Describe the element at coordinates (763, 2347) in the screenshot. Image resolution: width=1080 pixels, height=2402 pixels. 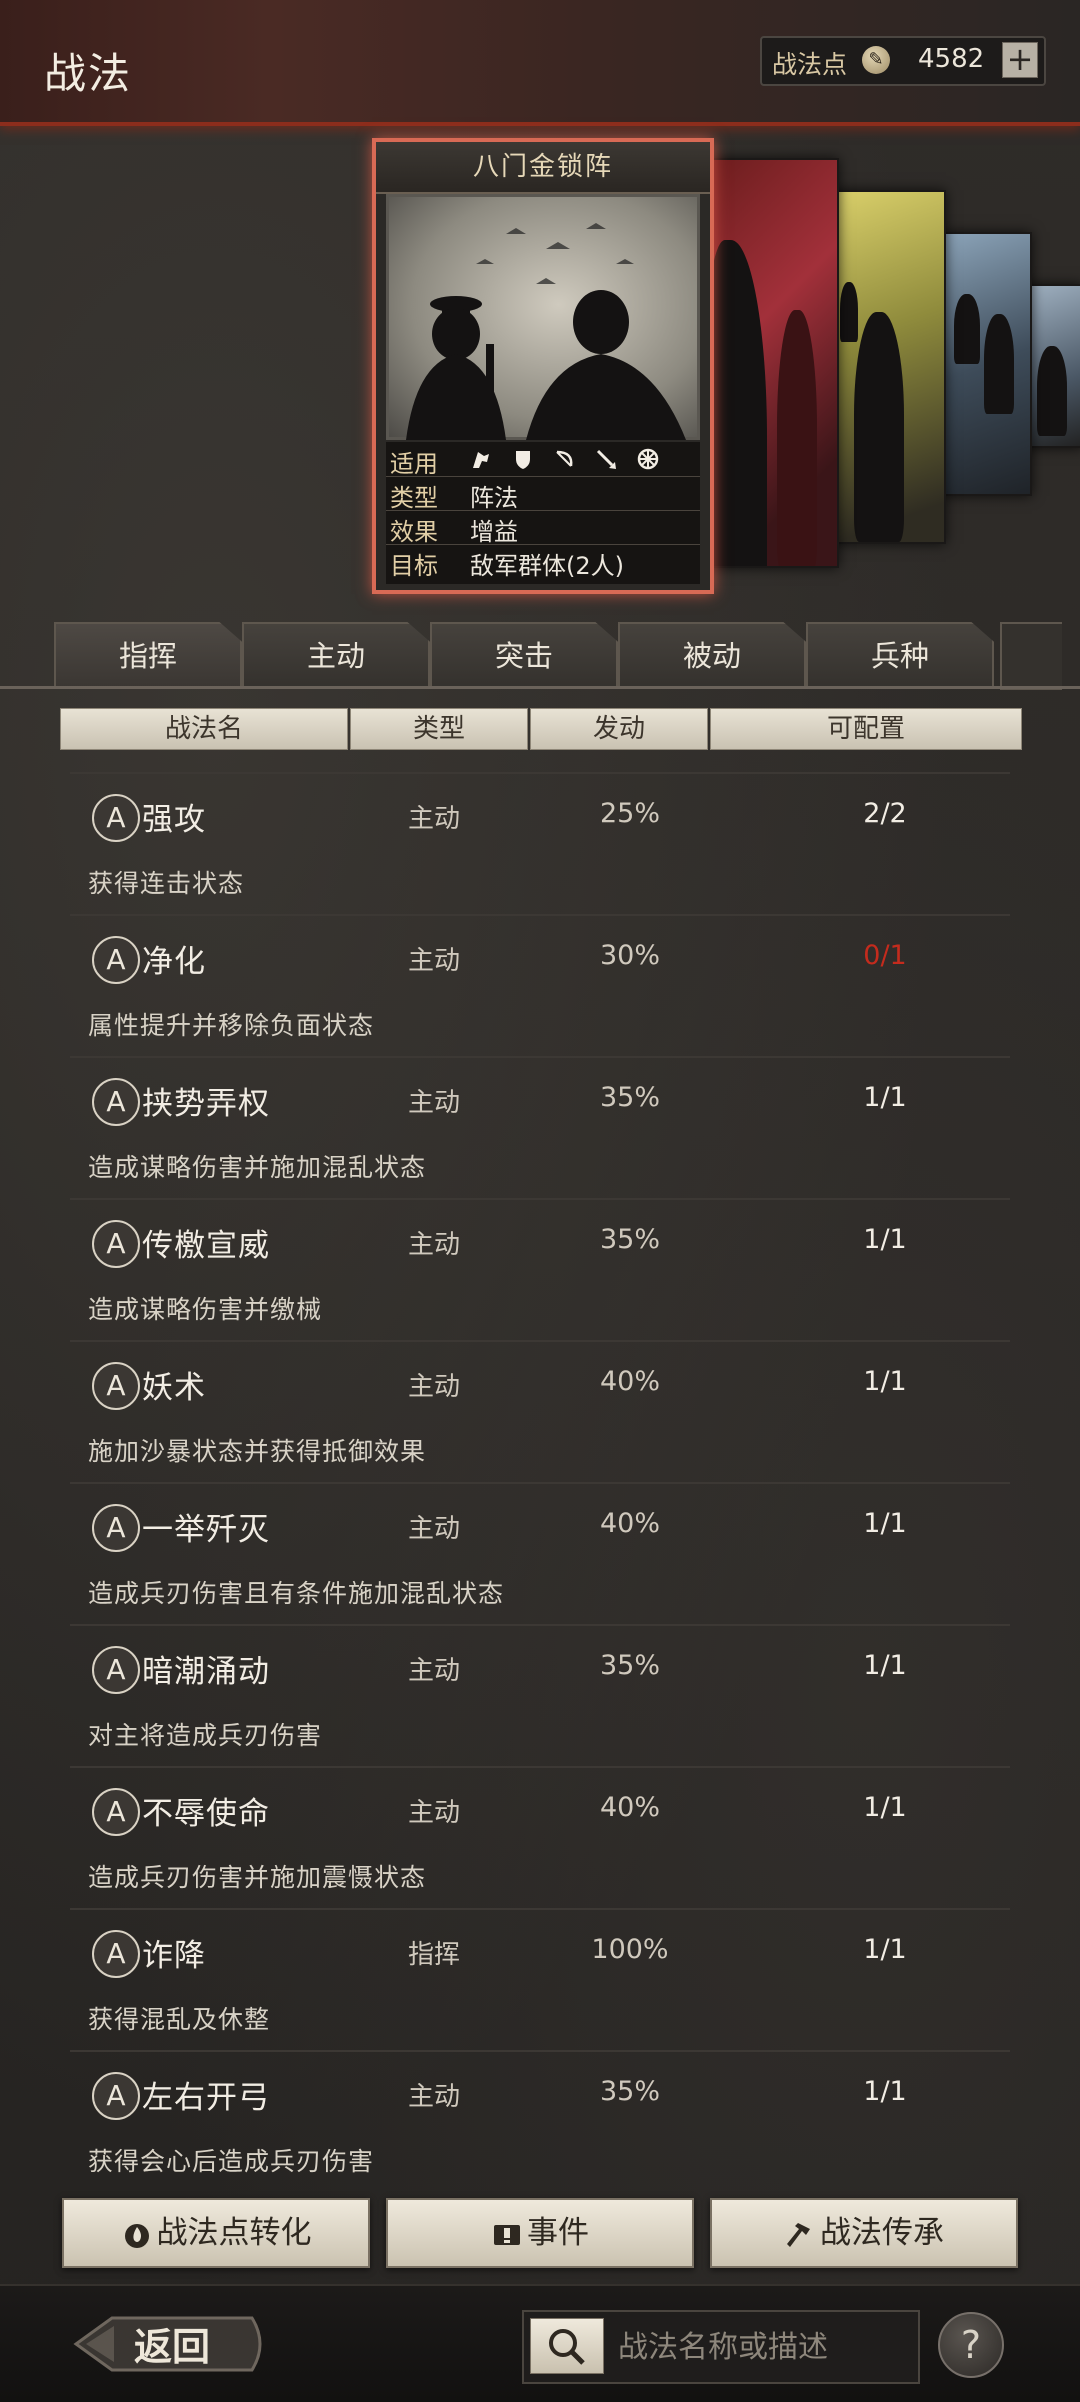
I see `search-input` at that location.